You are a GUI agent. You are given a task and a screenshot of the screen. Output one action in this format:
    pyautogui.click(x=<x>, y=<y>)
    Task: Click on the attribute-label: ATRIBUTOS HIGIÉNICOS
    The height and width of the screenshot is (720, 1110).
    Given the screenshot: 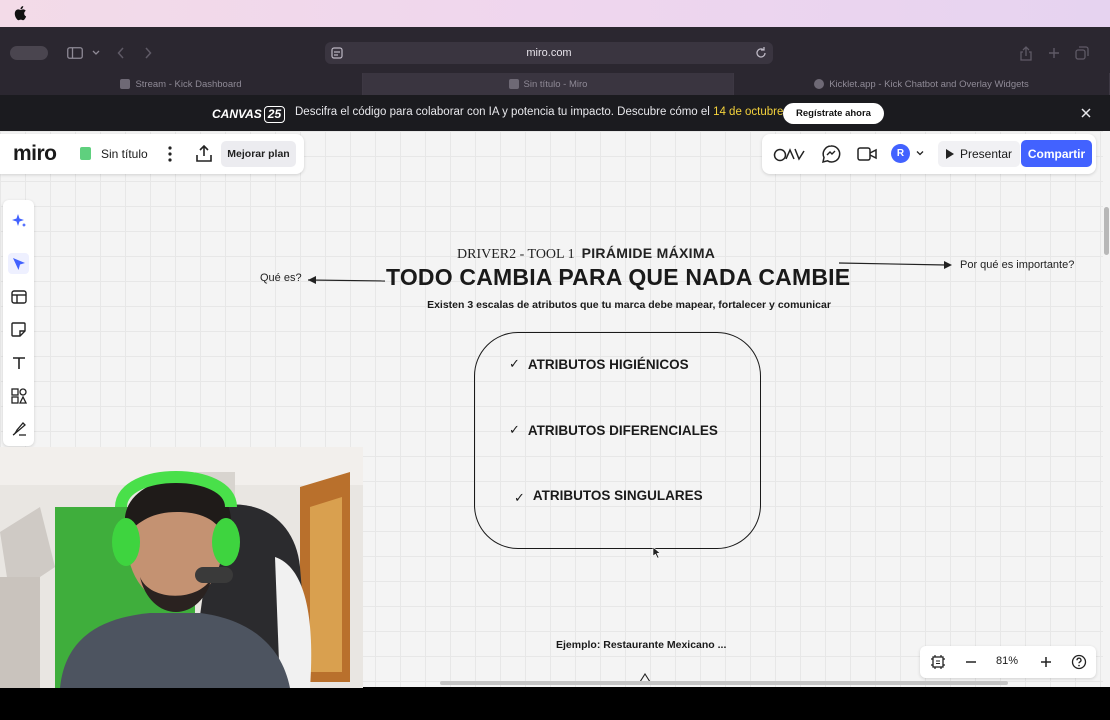 What is the action you would take?
    pyautogui.click(x=608, y=364)
    